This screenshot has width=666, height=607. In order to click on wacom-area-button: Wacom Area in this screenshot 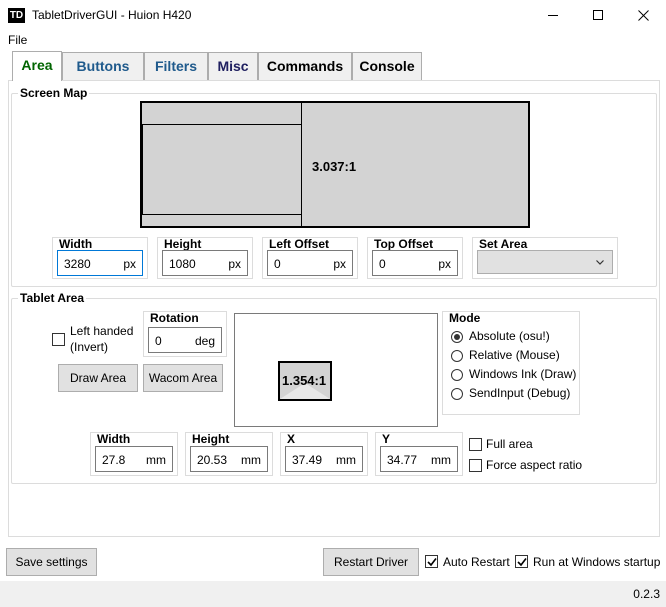, I will do `click(183, 378)`.